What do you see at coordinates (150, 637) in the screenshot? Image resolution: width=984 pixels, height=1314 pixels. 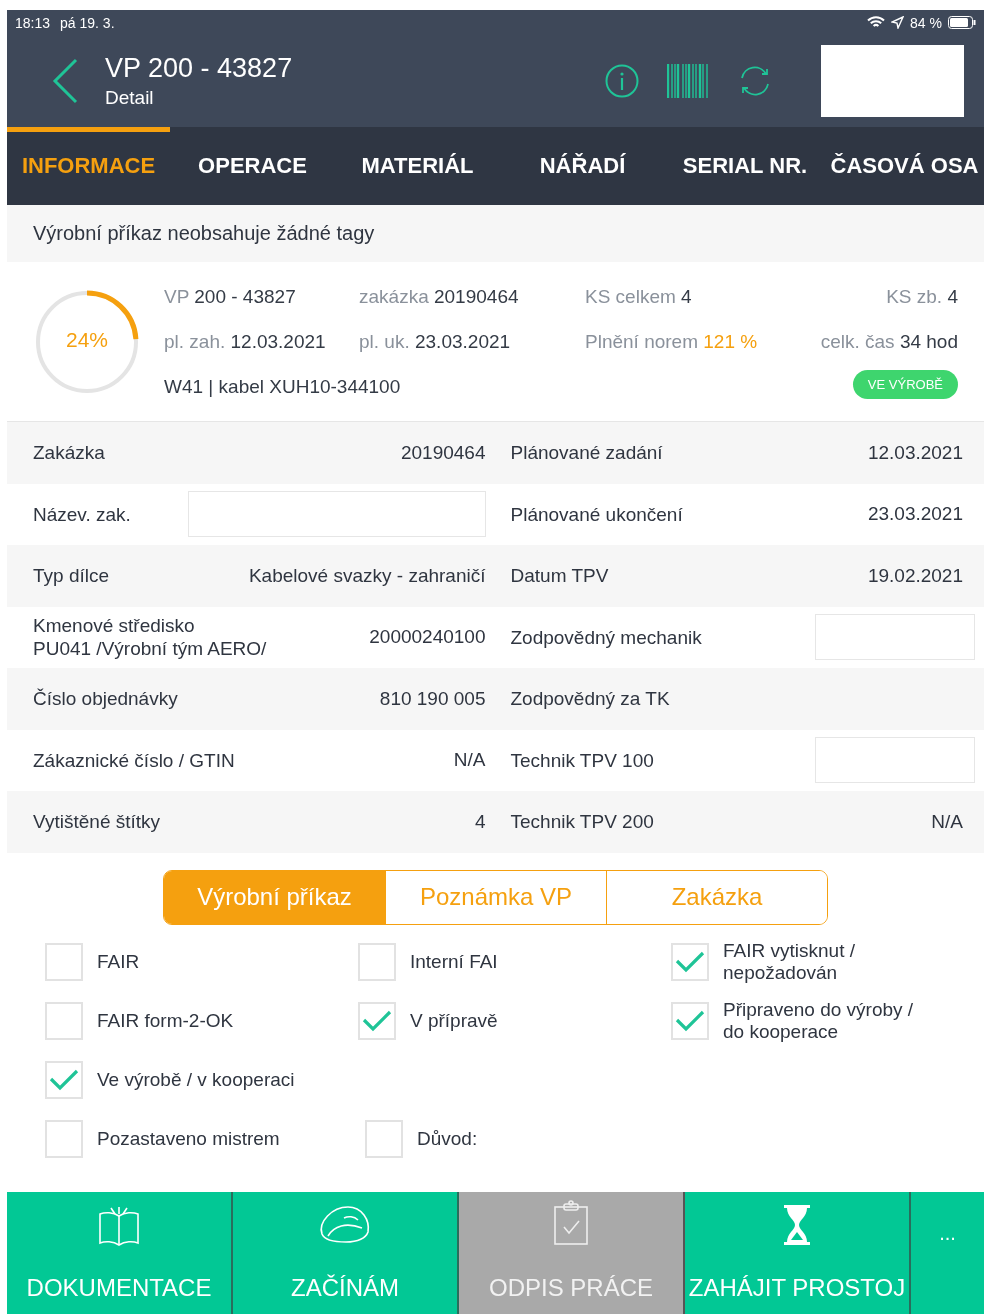 I see `field-label: Kmenové středisko PU041 /Výrobní tým AERO/` at bounding box center [150, 637].